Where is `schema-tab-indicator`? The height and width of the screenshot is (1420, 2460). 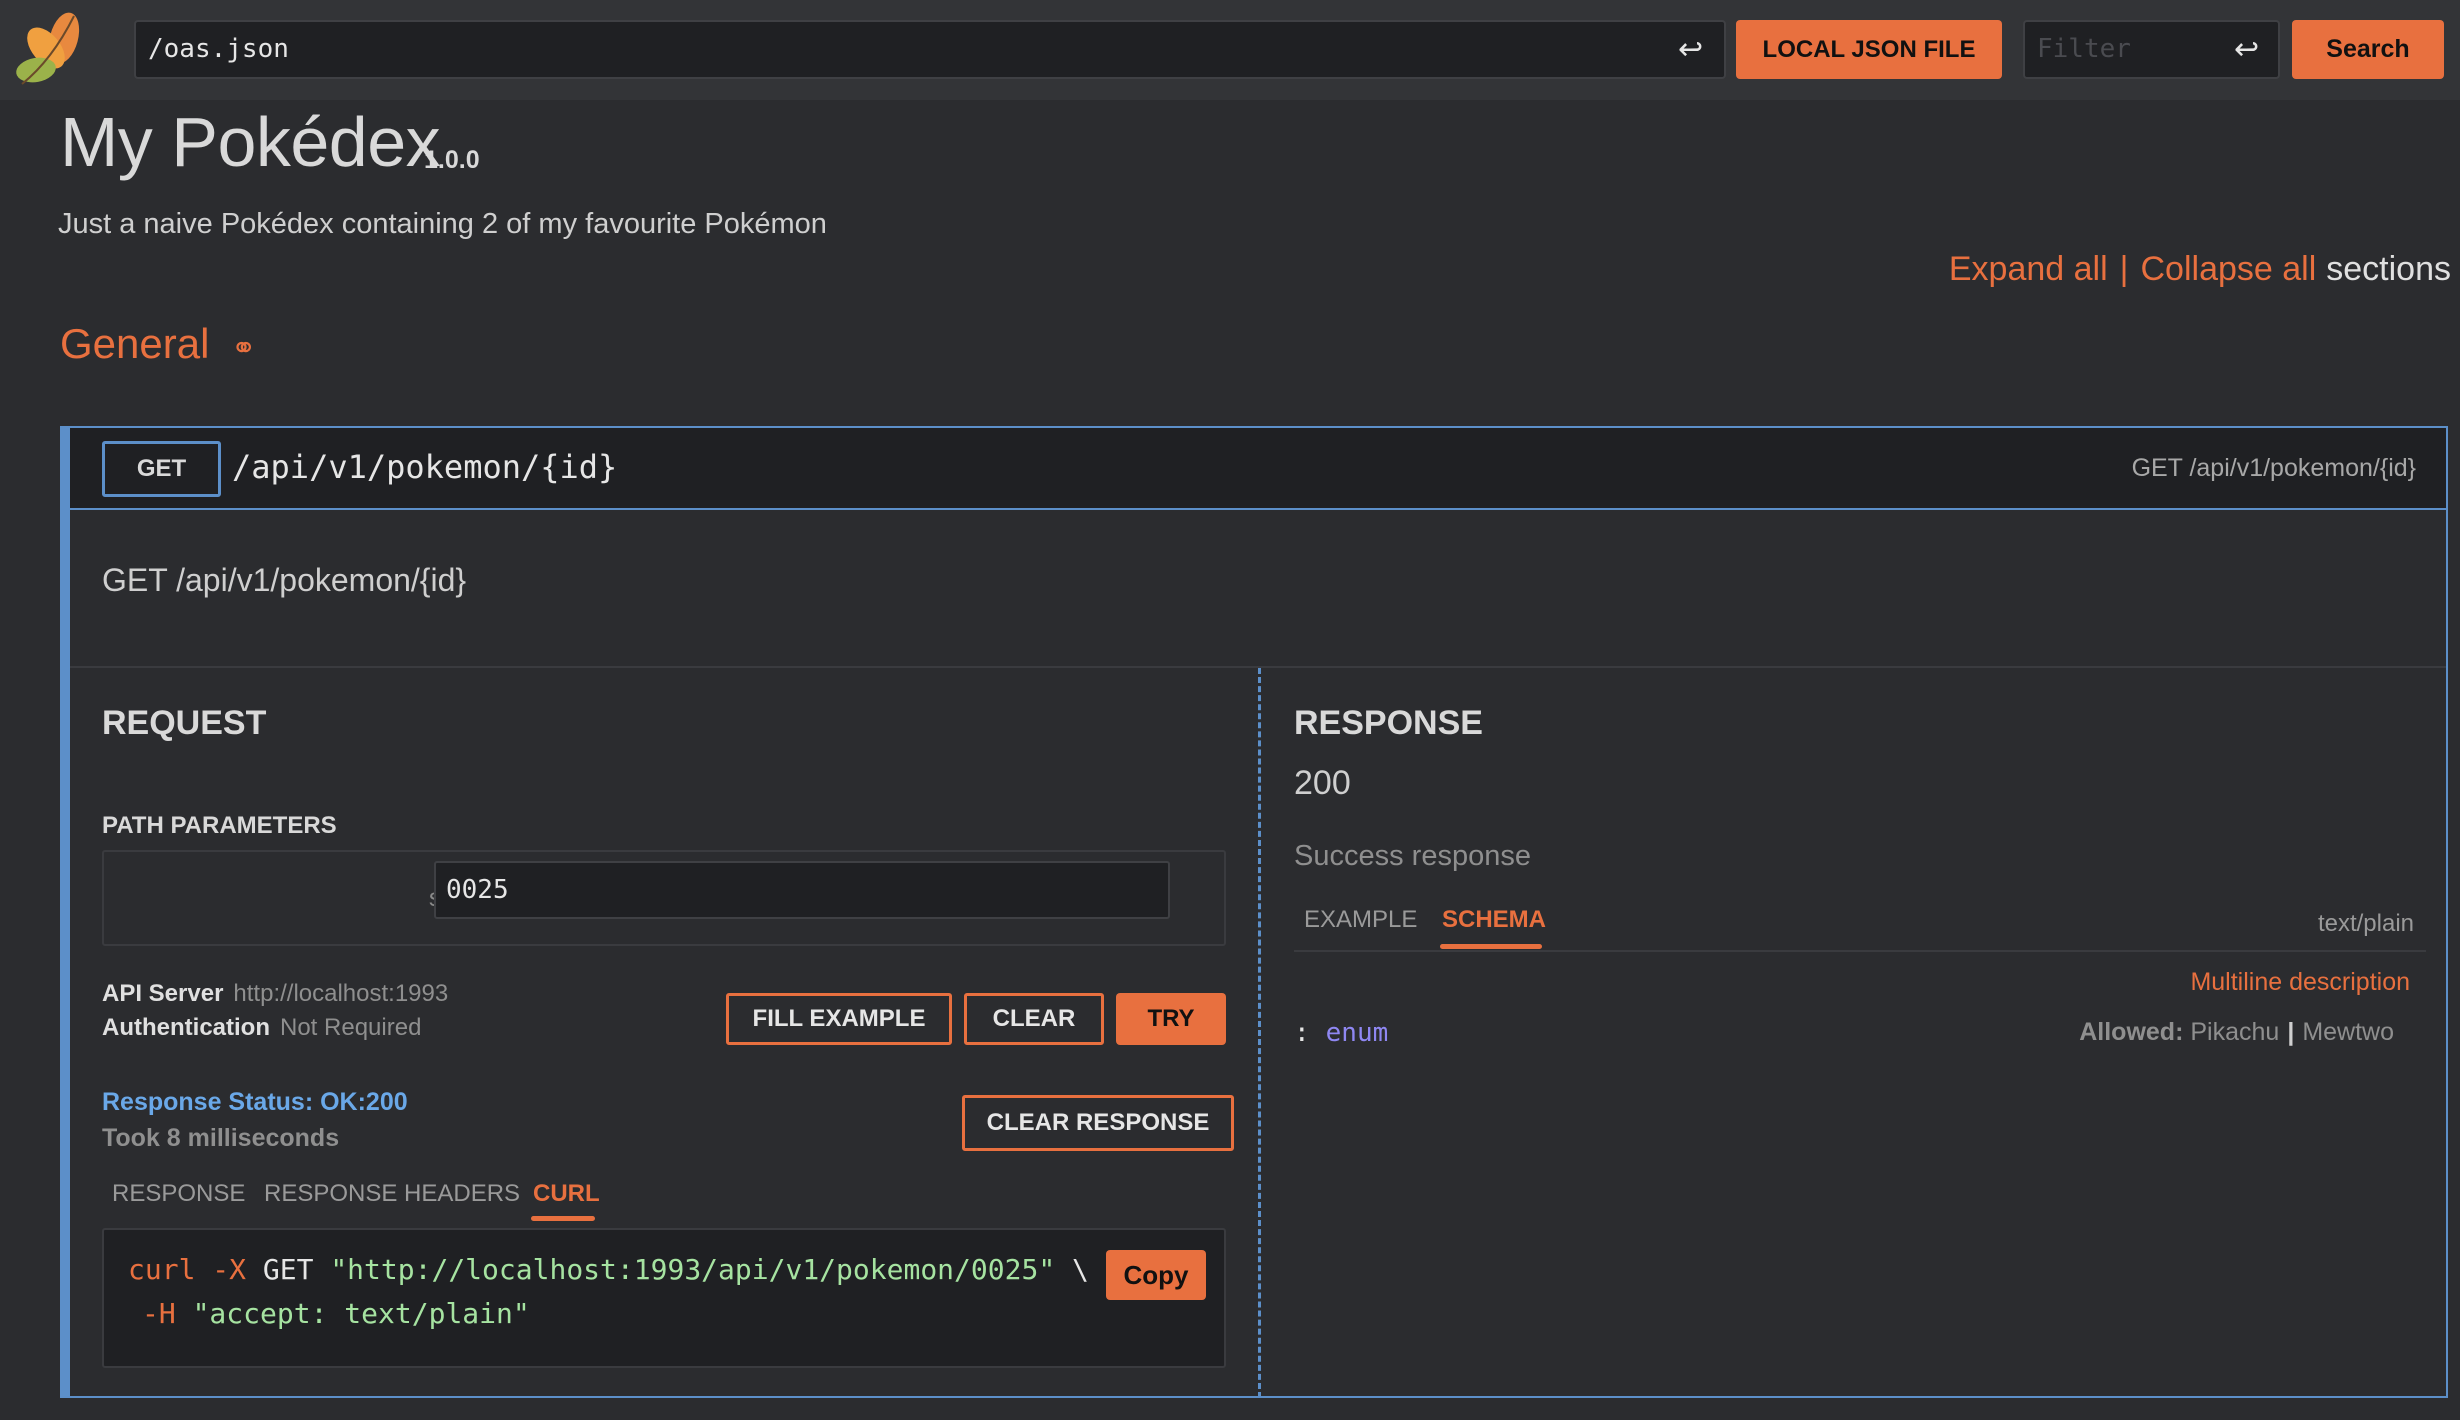 schema-tab-indicator is located at coordinates (1491, 946).